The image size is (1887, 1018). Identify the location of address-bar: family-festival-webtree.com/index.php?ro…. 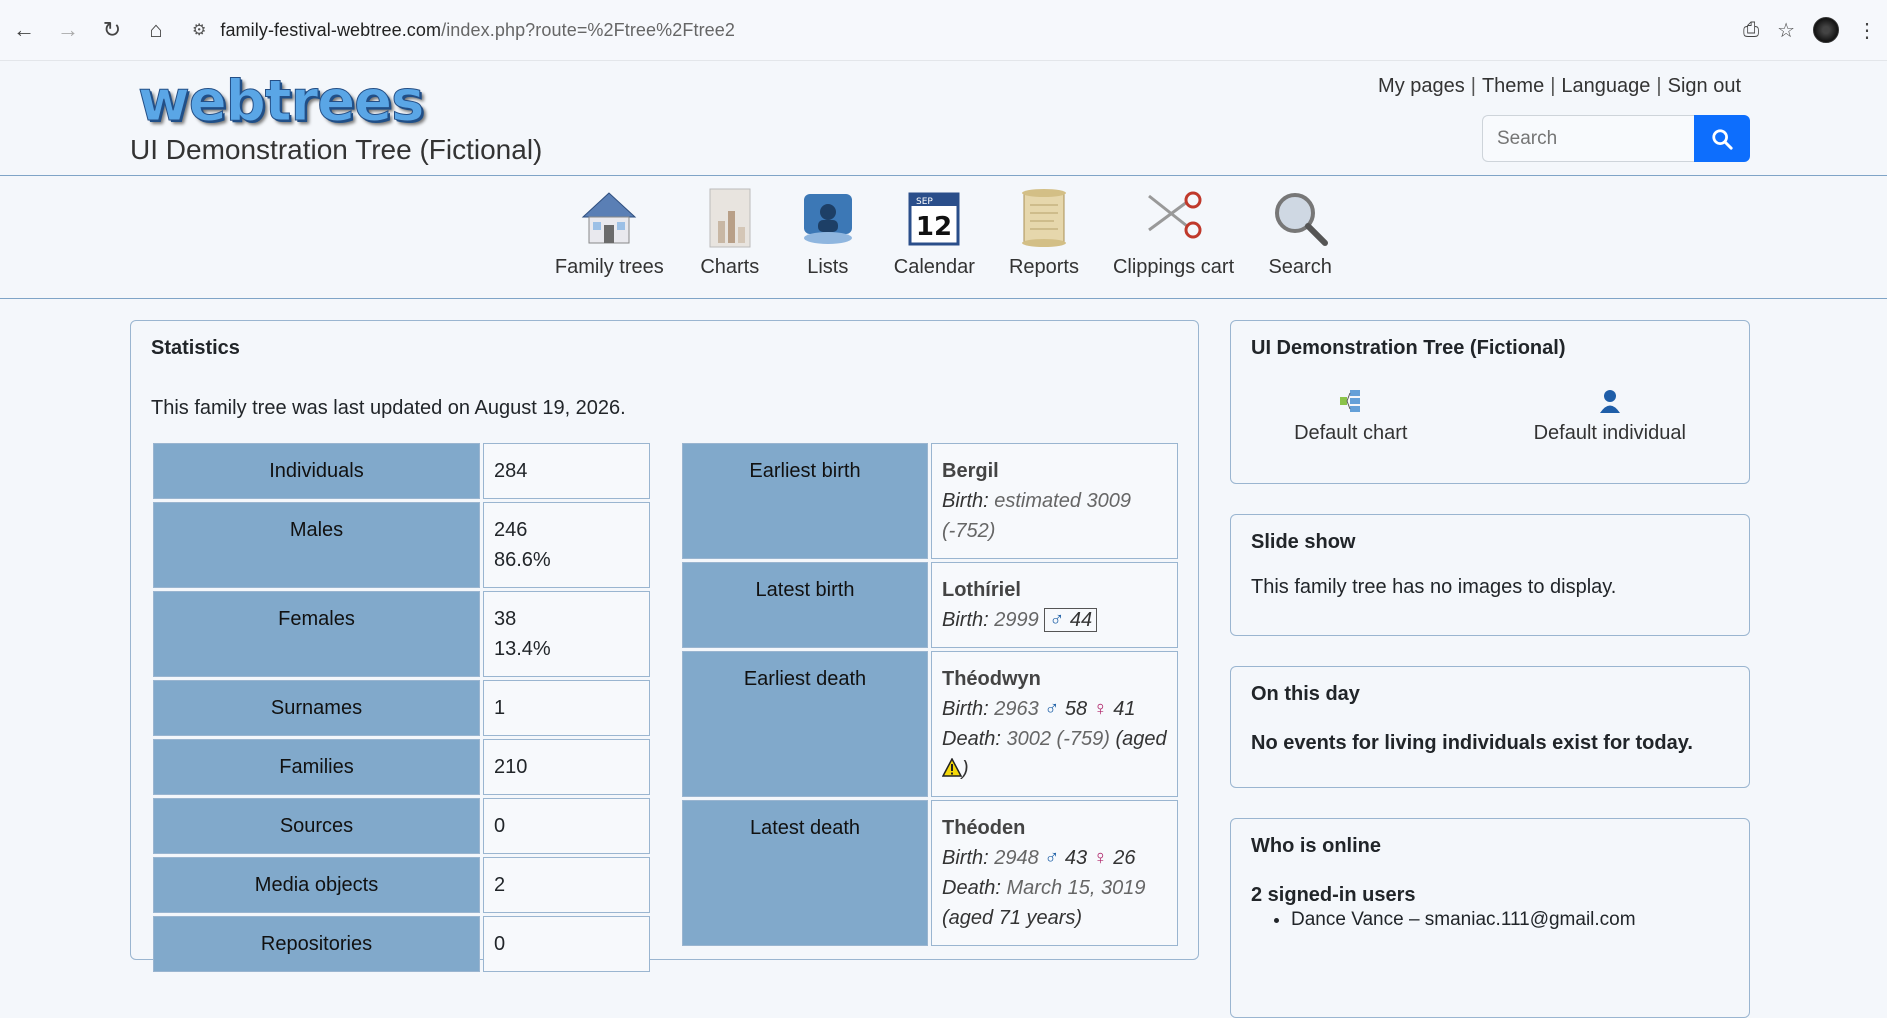
(477, 30).